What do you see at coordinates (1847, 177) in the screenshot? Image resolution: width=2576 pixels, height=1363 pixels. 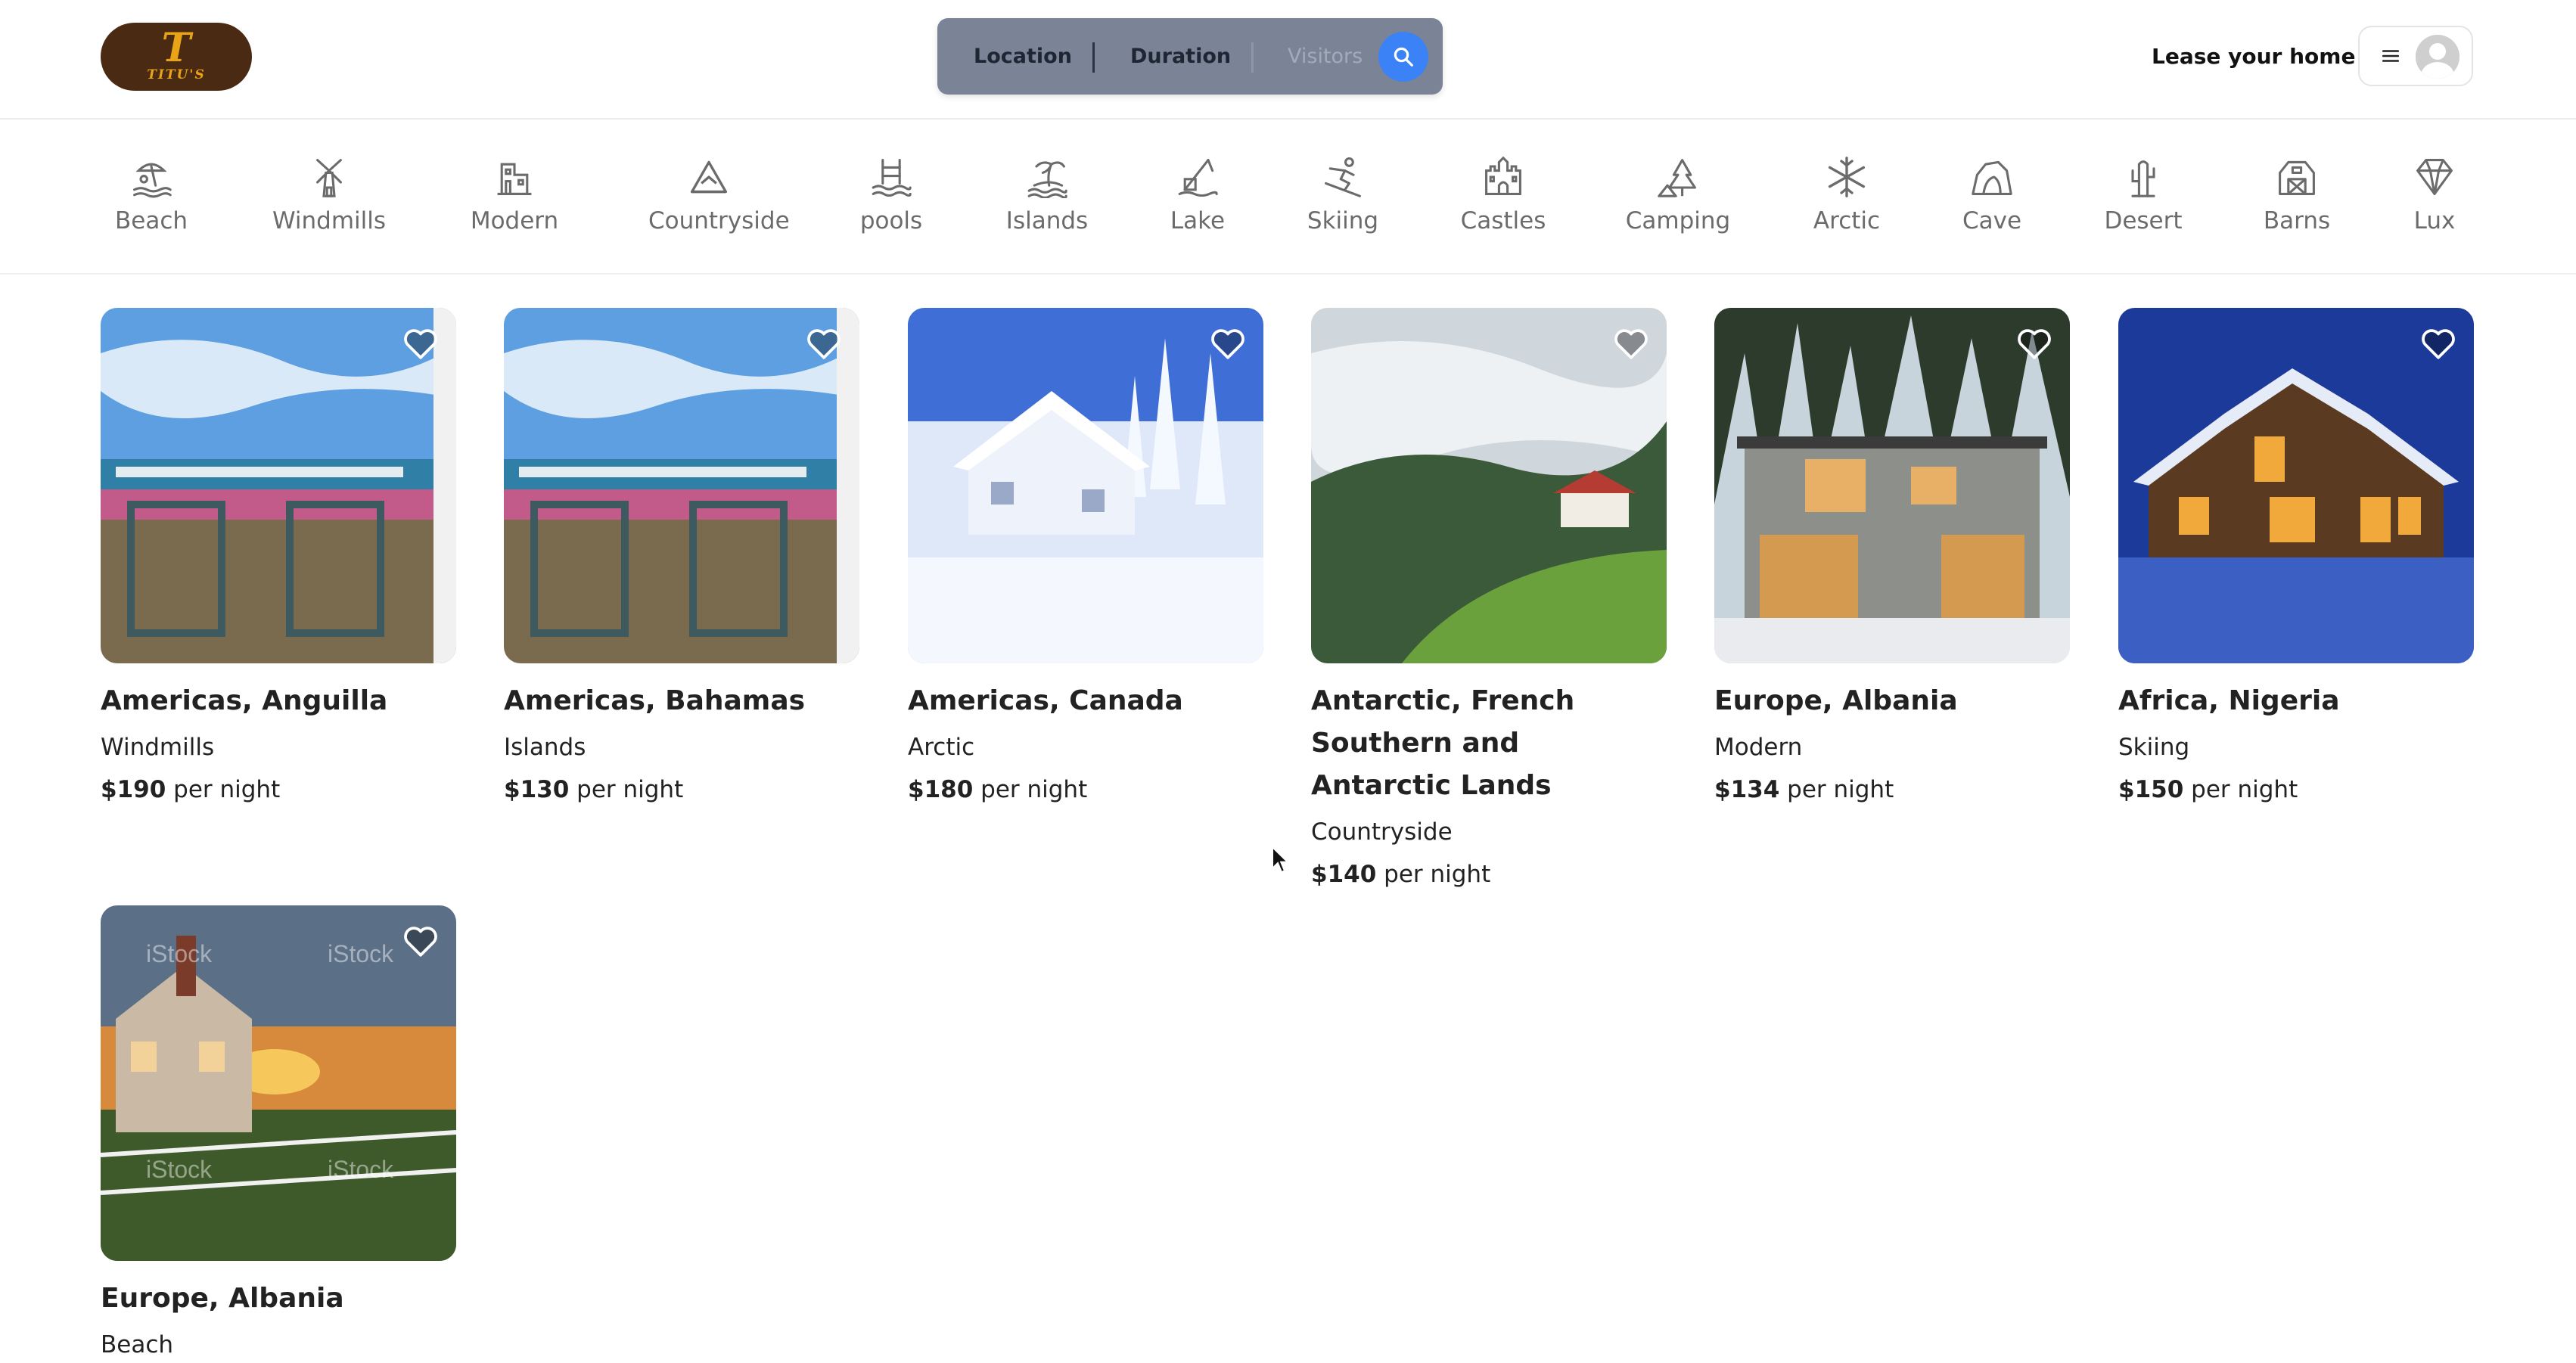 I see `snowflake-icon` at bounding box center [1847, 177].